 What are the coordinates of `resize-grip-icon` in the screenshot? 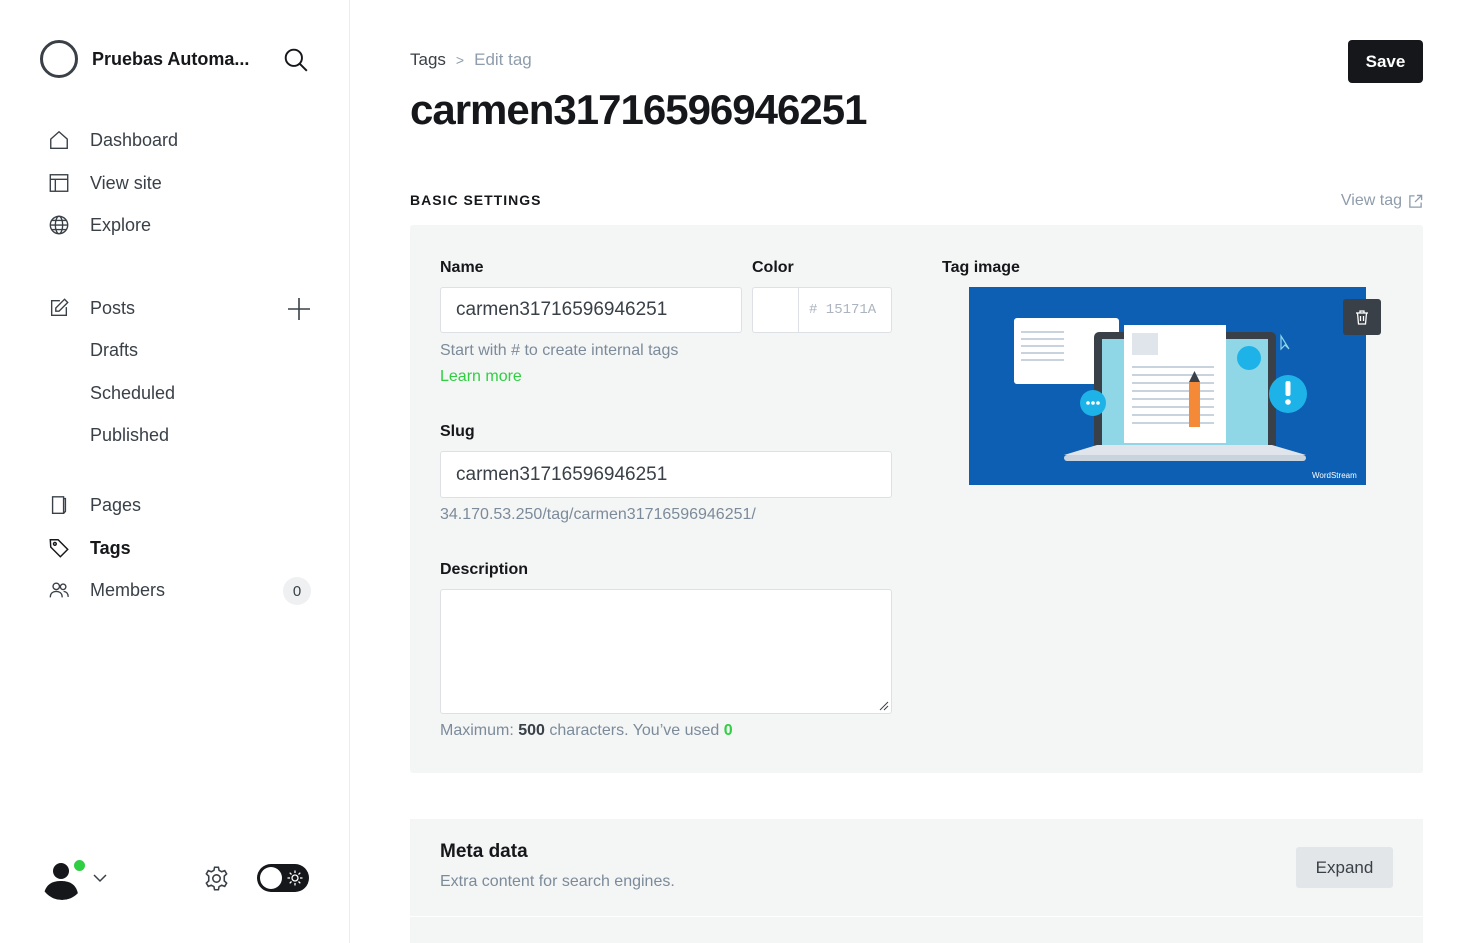 It's located at (884, 706).